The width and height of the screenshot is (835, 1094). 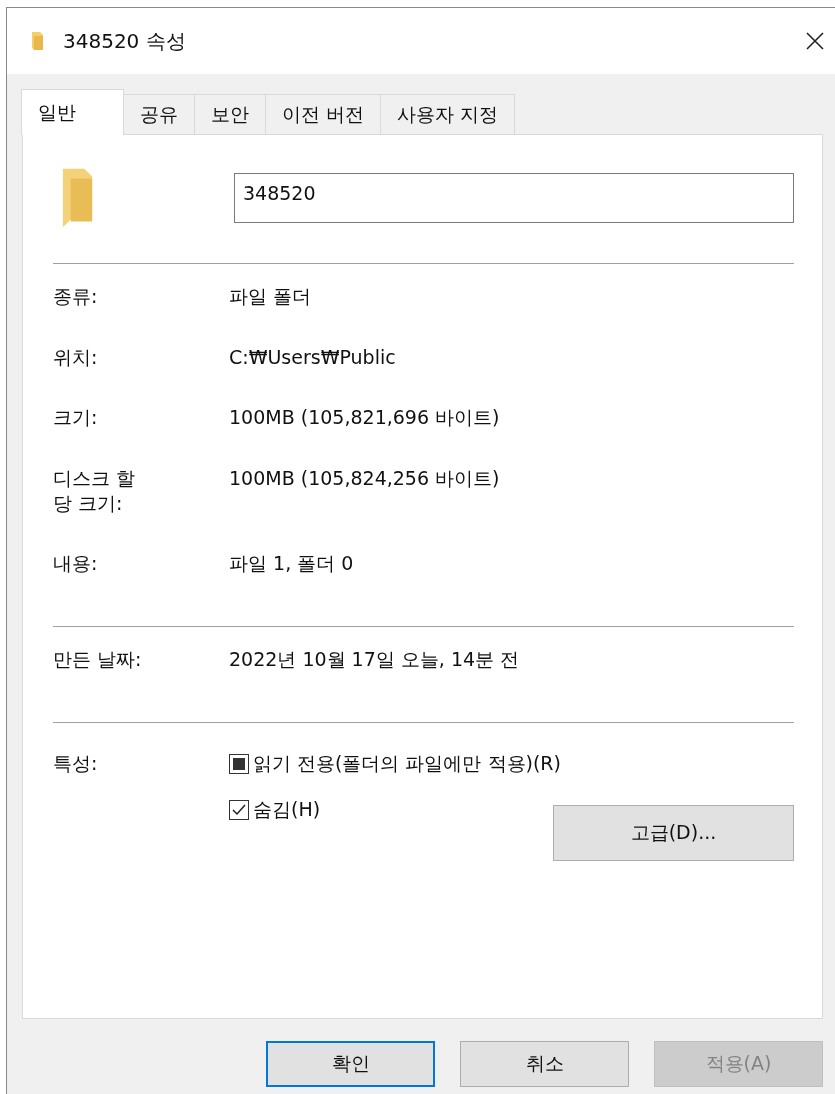 What do you see at coordinates (76, 763) in the screenshot?
I see `property-label: 특성:` at bounding box center [76, 763].